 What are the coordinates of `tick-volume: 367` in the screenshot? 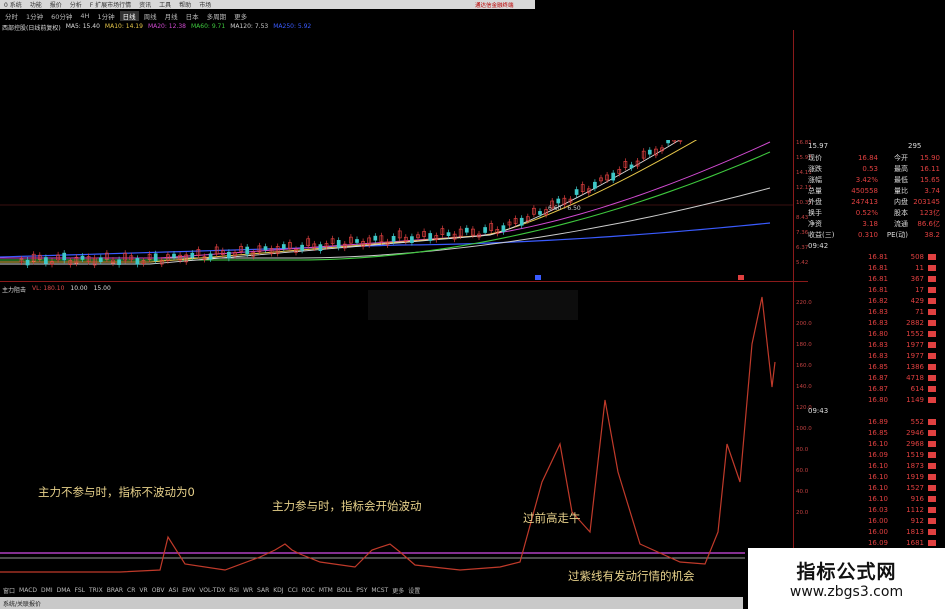 It's located at (917, 278).